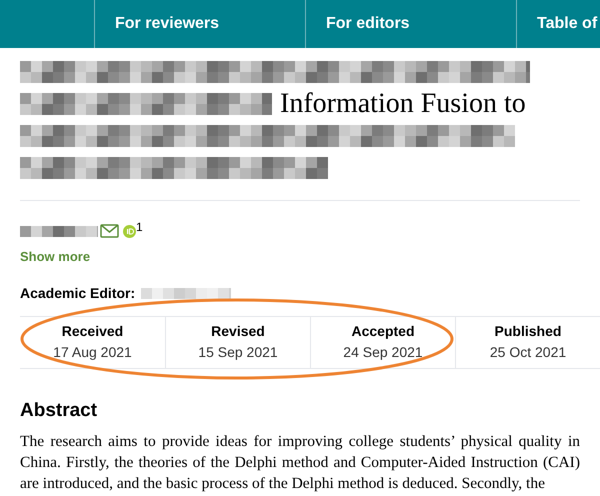  I want to click on date-label: Received, so click(93, 331).